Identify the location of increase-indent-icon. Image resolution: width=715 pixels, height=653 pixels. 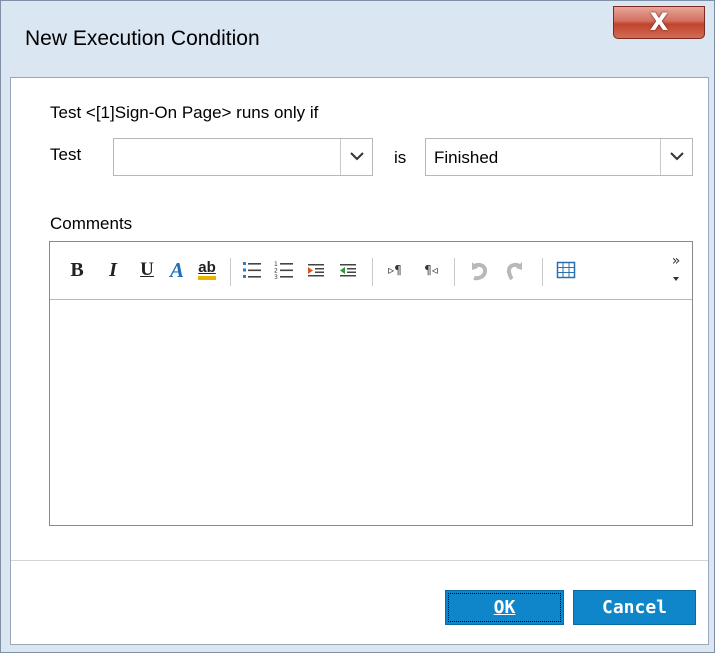
(348, 270).